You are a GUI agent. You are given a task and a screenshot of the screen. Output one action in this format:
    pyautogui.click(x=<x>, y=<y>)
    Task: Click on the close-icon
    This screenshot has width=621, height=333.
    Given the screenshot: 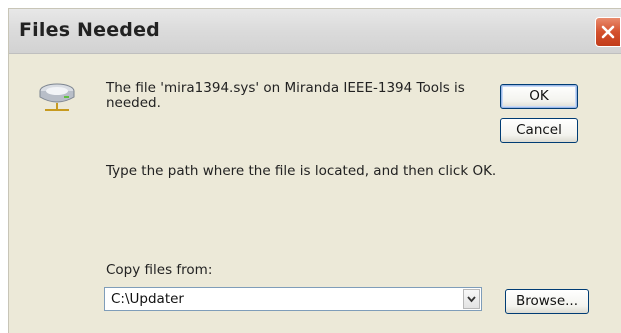 What is the action you would take?
    pyautogui.click(x=608, y=32)
    